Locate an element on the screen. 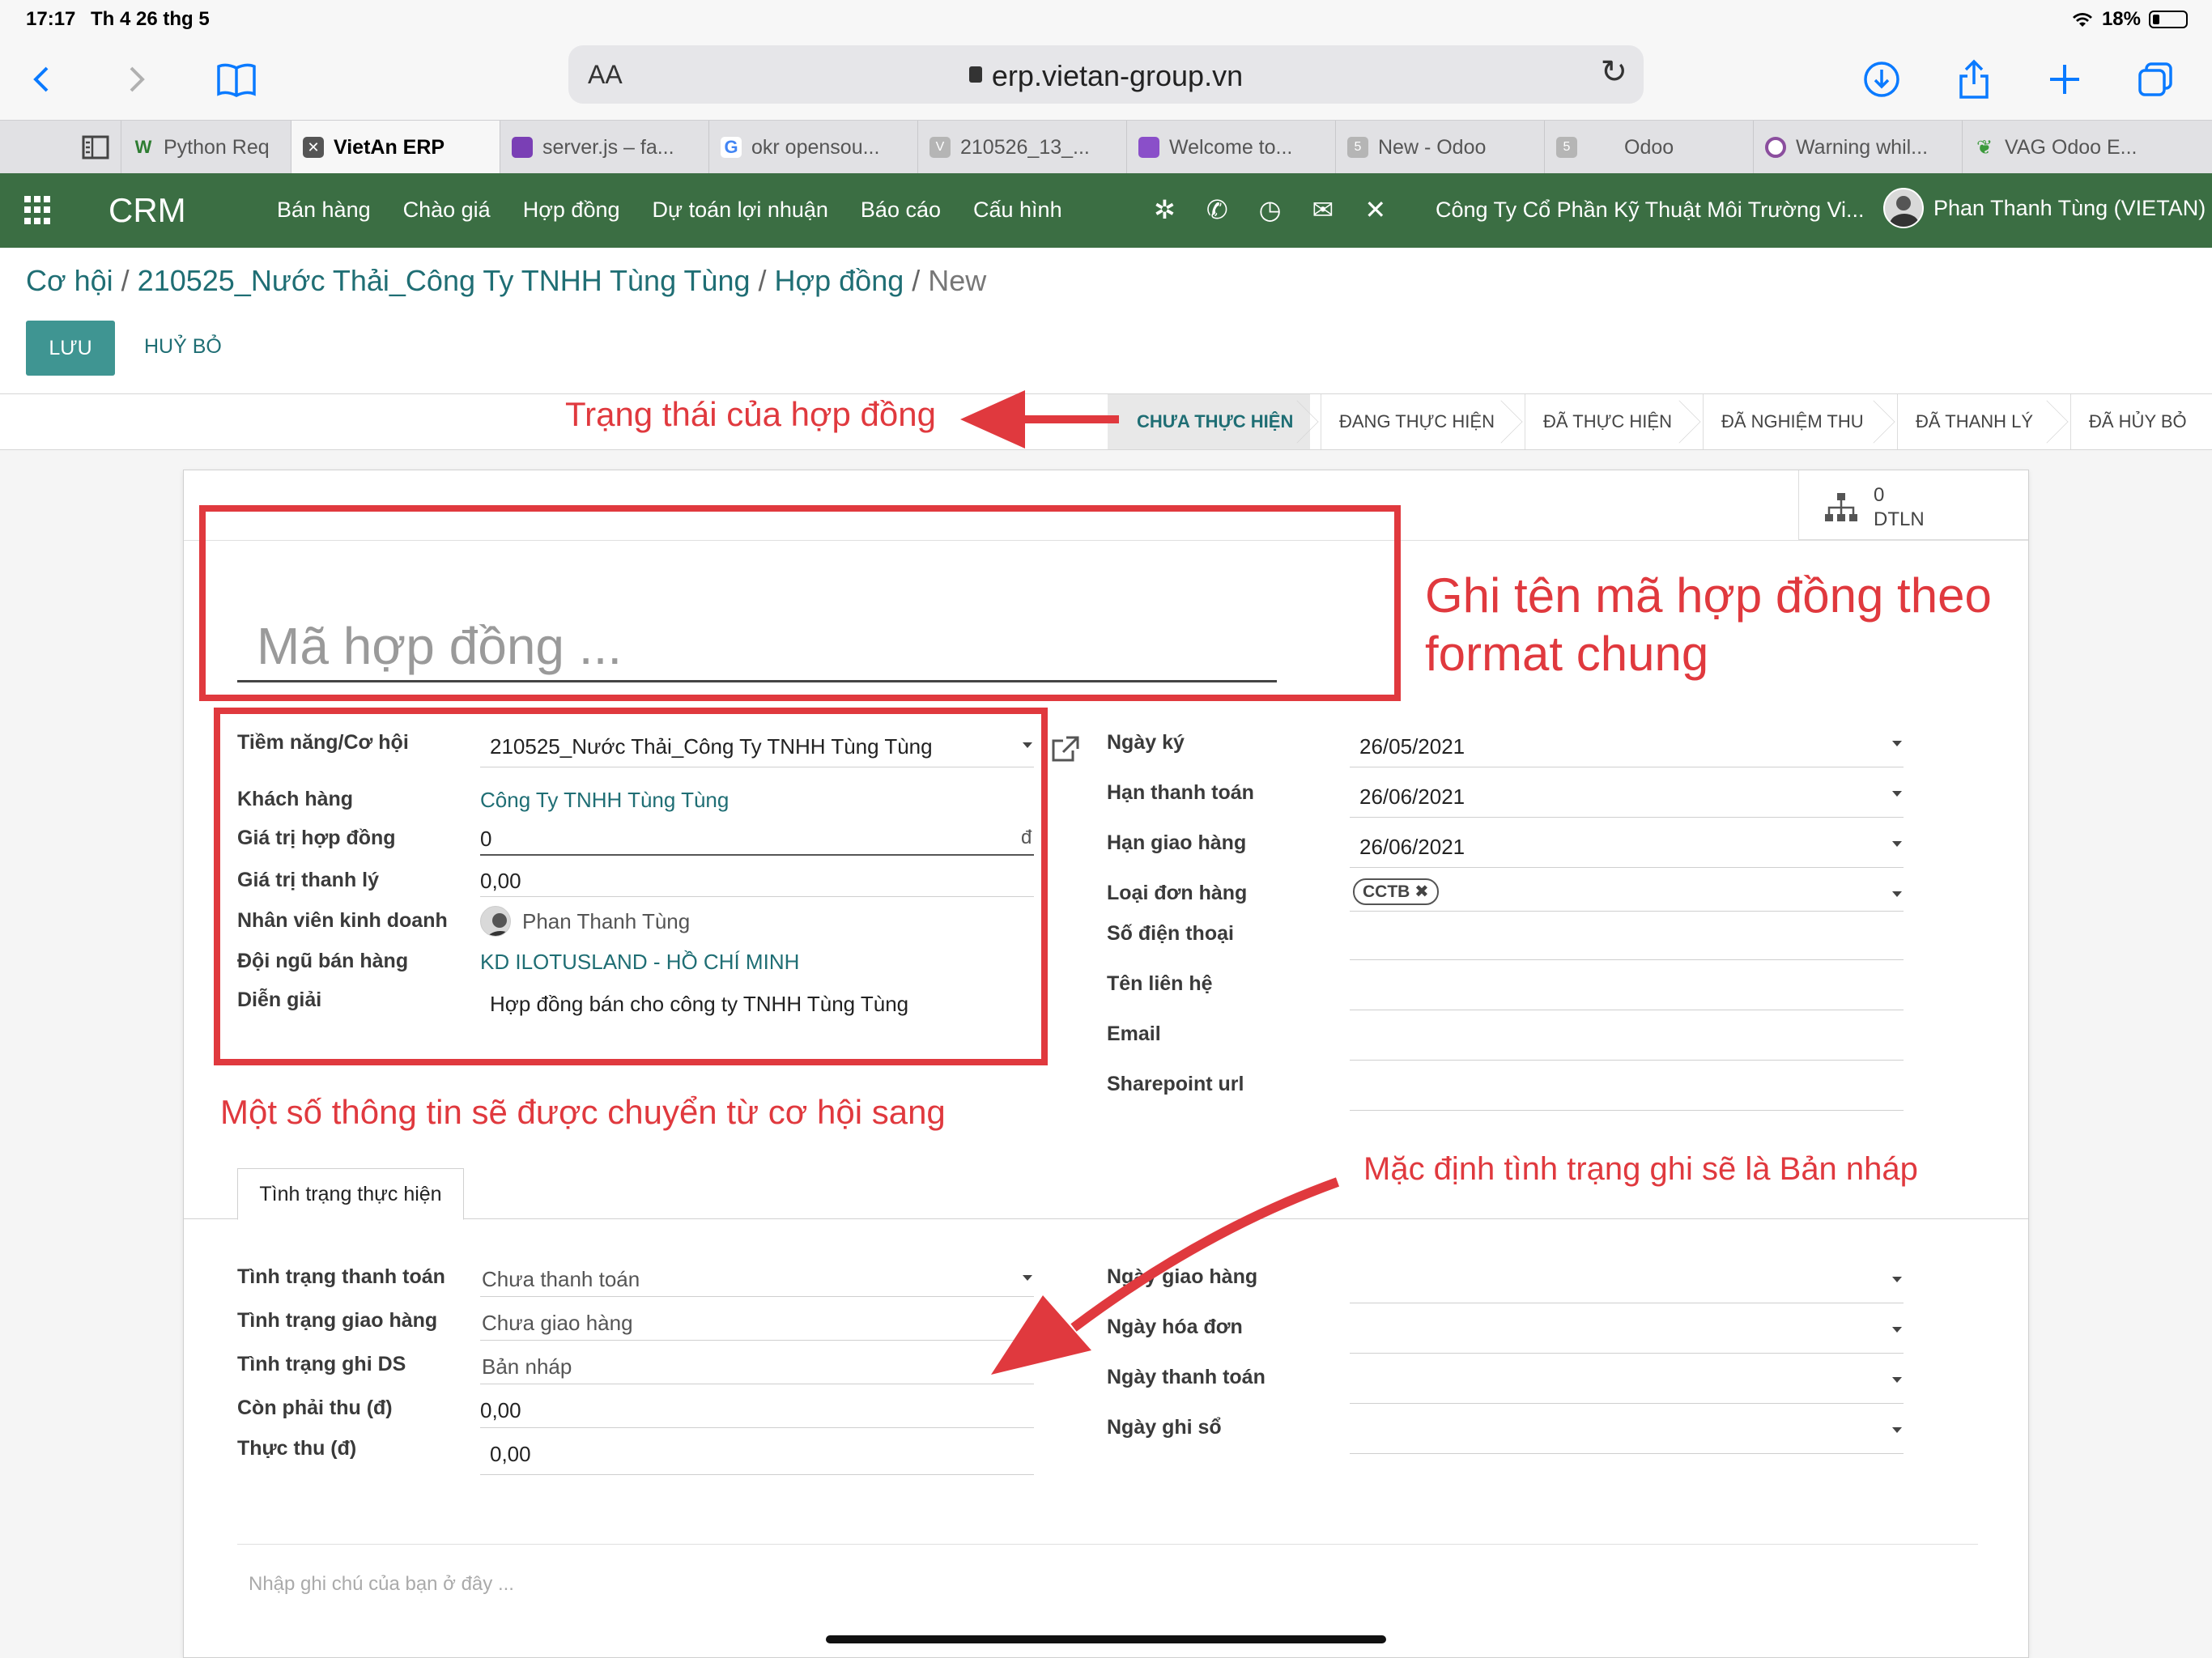  menu-item-cau-hinh: Cấu hình is located at coordinates (1018, 210).